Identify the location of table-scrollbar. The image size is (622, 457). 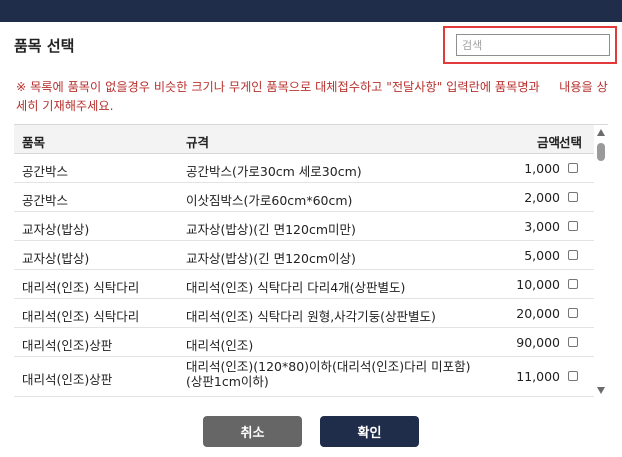
(601, 262).